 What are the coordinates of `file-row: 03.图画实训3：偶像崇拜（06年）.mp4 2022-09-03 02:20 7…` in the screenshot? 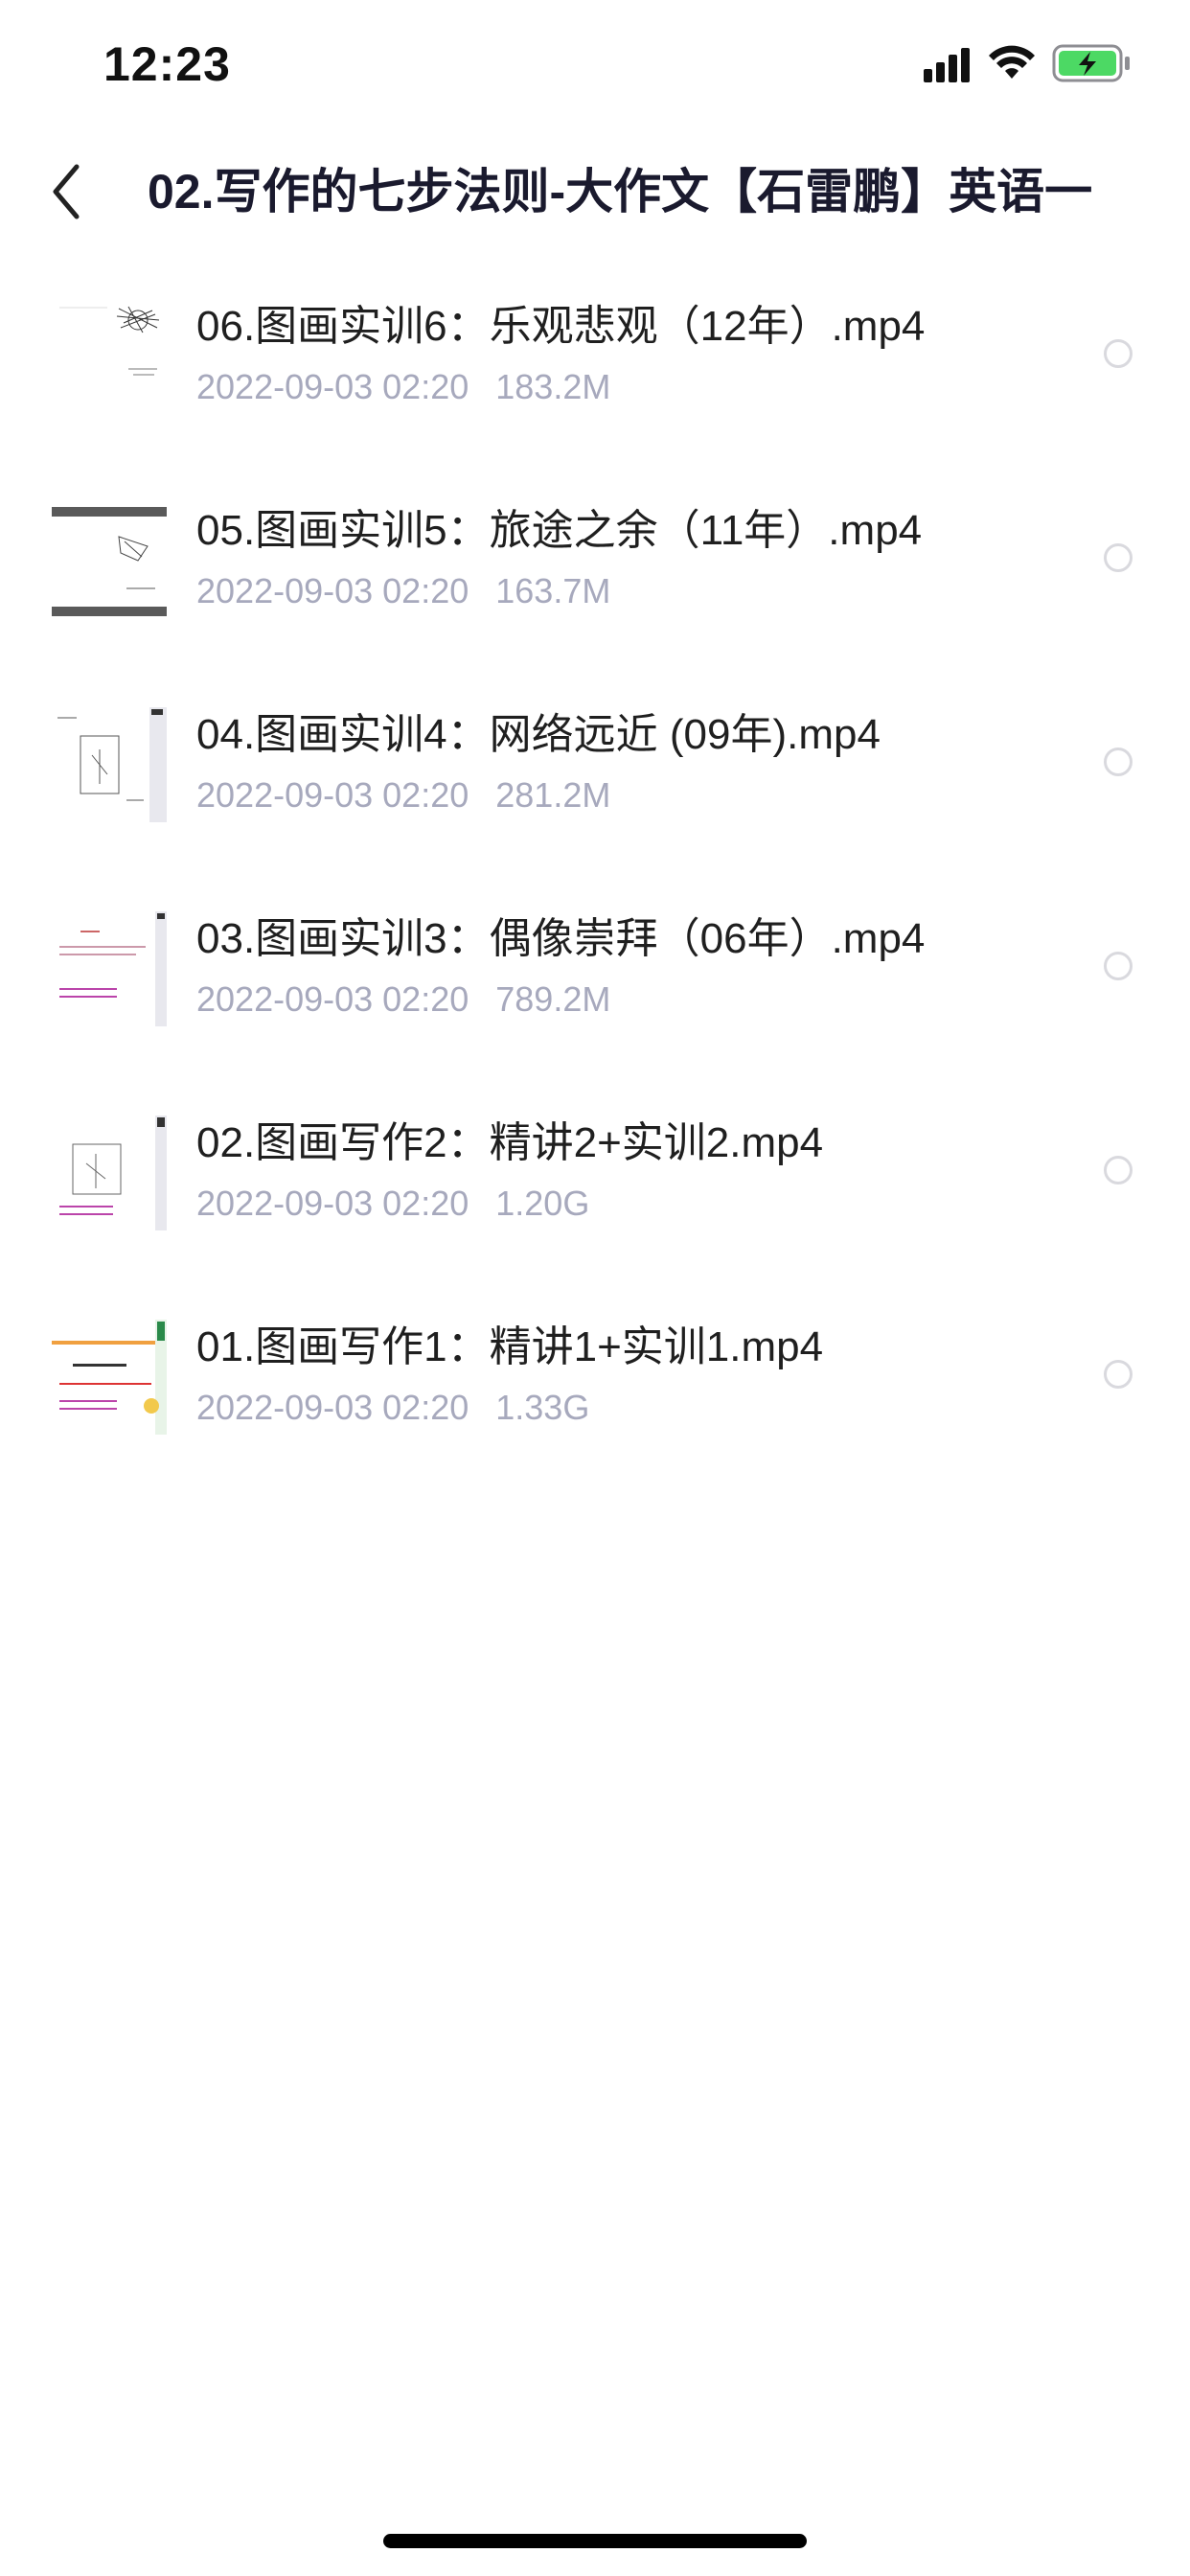 It's located at (595, 992).